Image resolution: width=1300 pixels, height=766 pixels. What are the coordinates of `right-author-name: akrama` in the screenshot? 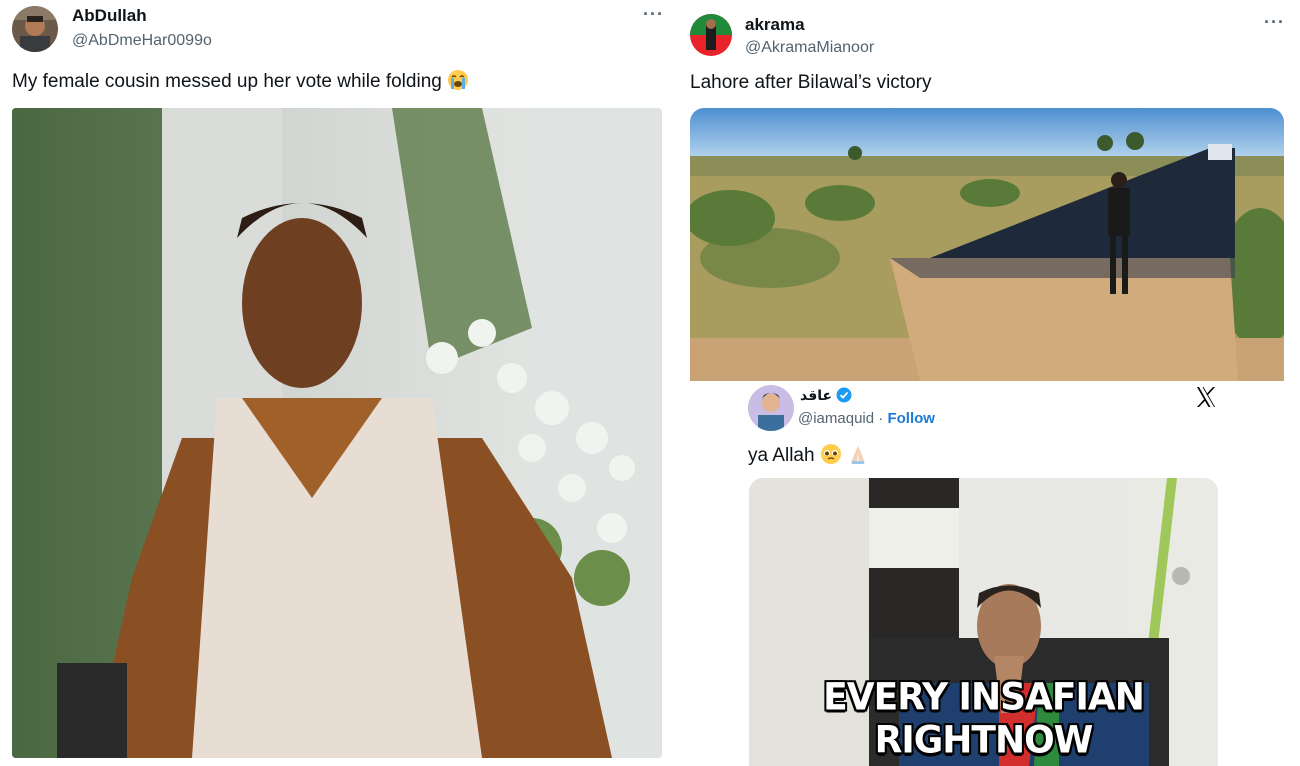 It's located at (809, 25).